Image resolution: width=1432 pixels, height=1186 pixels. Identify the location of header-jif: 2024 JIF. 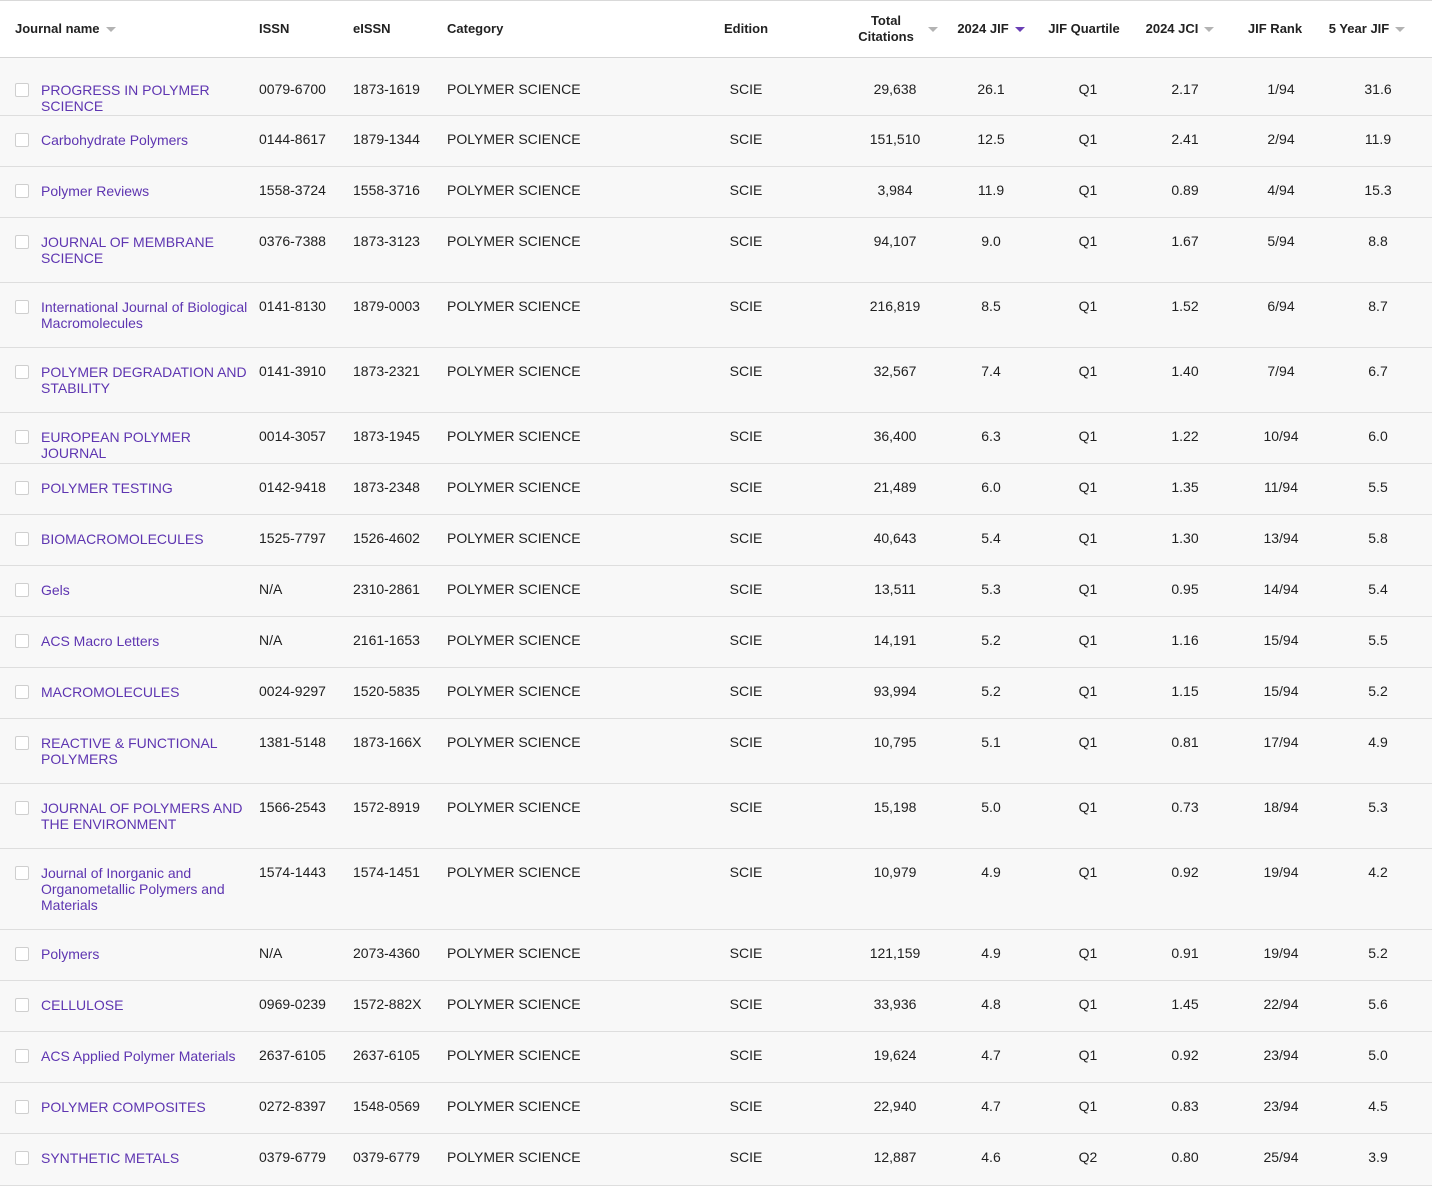
(991, 29).